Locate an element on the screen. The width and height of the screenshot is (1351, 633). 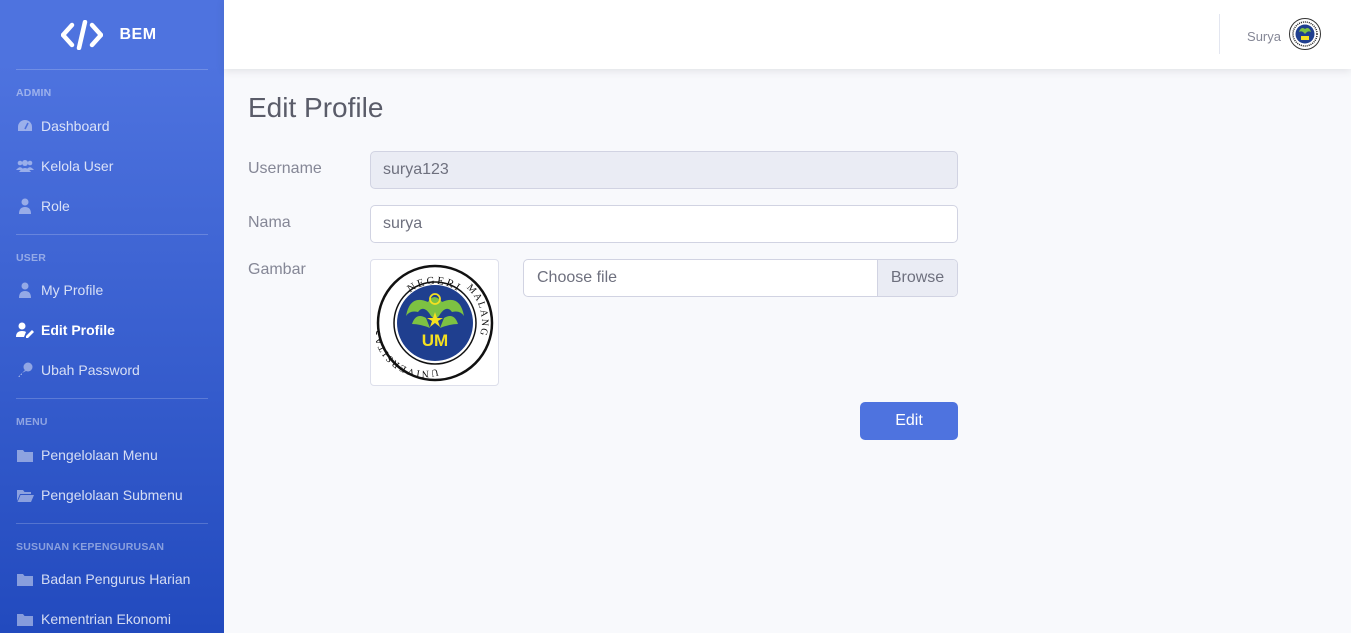
svg-text: UM is located at coordinates (434, 340).